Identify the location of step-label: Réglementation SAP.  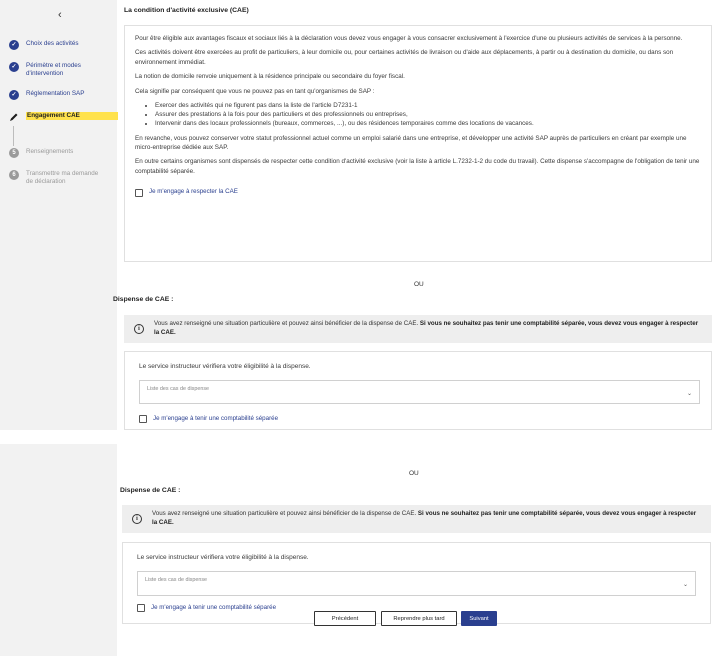
(55, 93).